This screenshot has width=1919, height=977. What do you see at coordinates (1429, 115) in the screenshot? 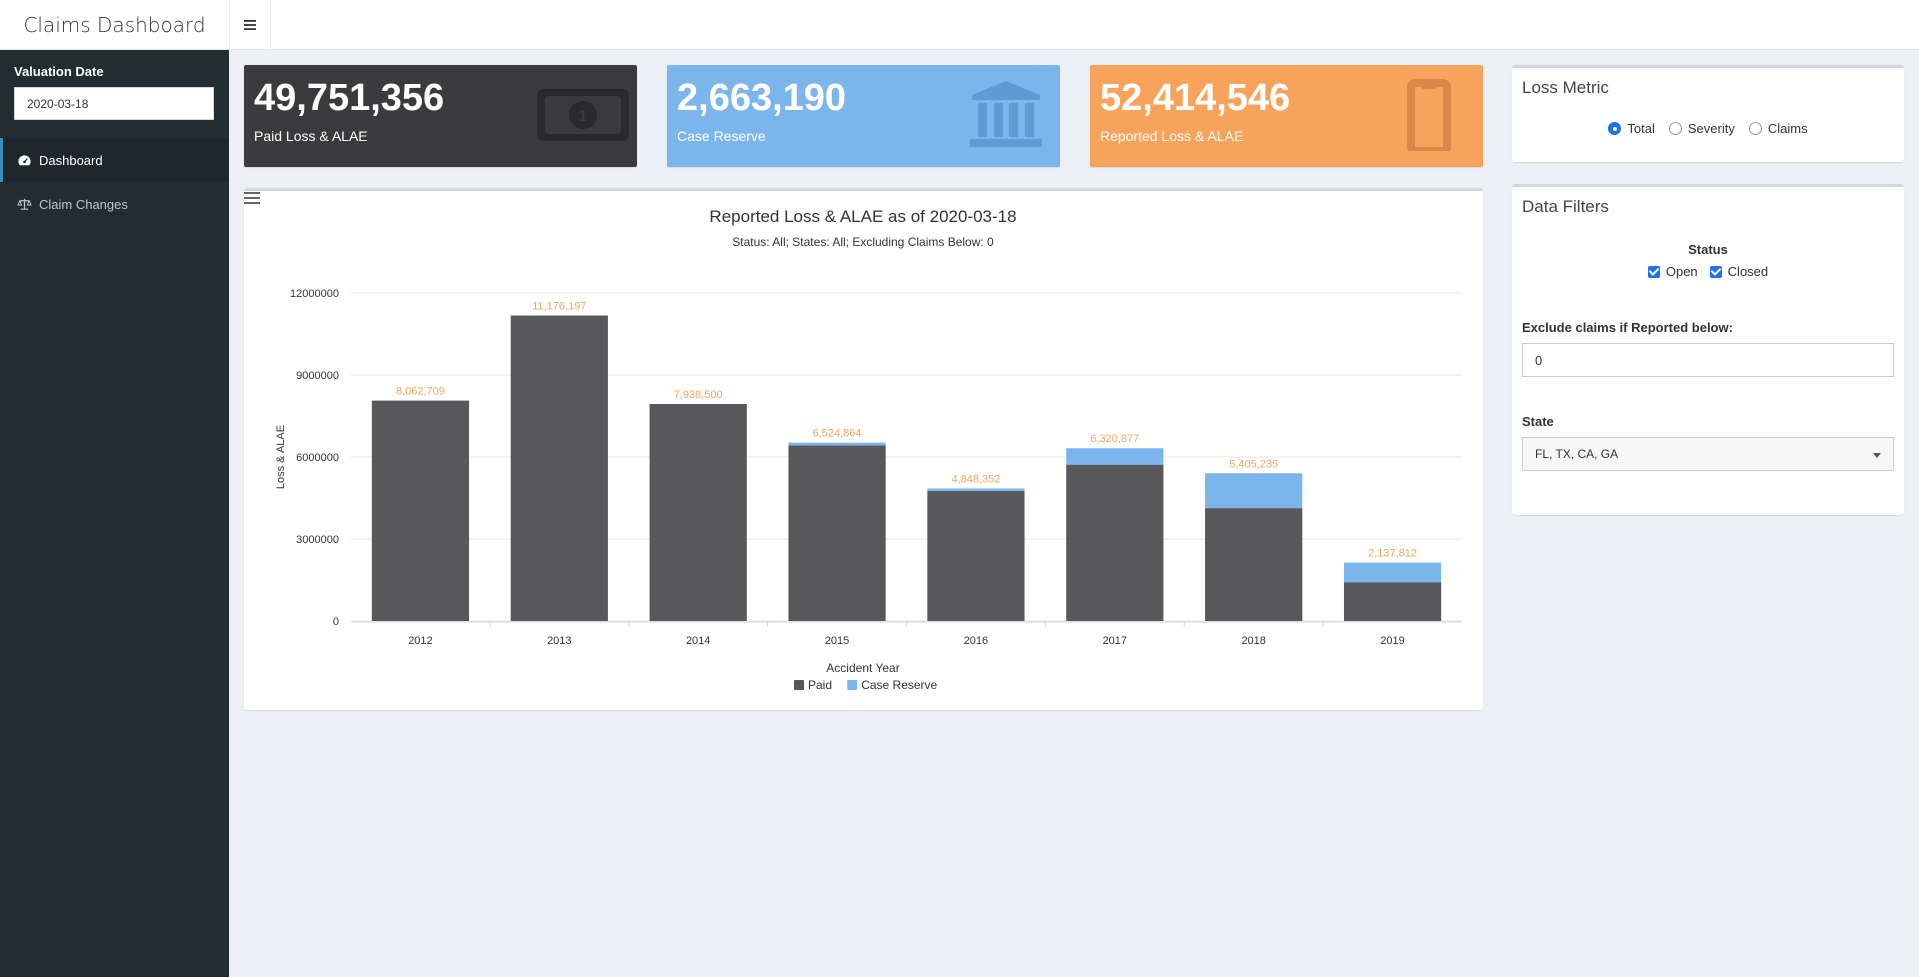
I see `clipboard-icon` at bounding box center [1429, 115].